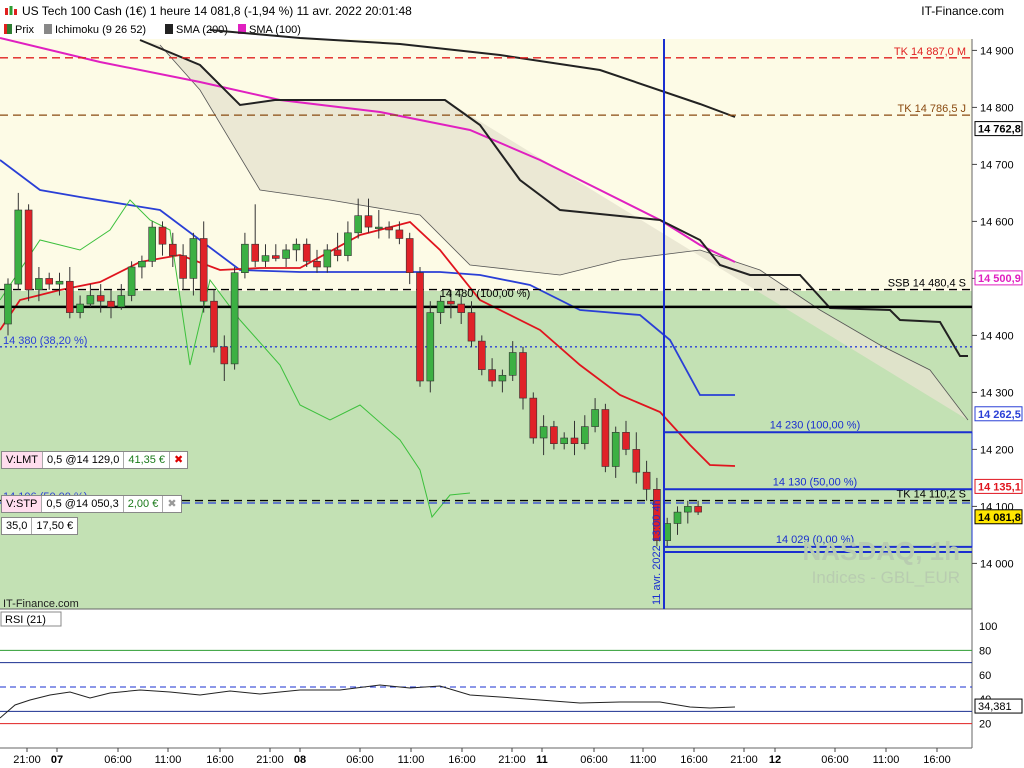  Describe the element at coordinates (997, 108) in the screenshot. I see `y-tick-label: 14 800` at that location.